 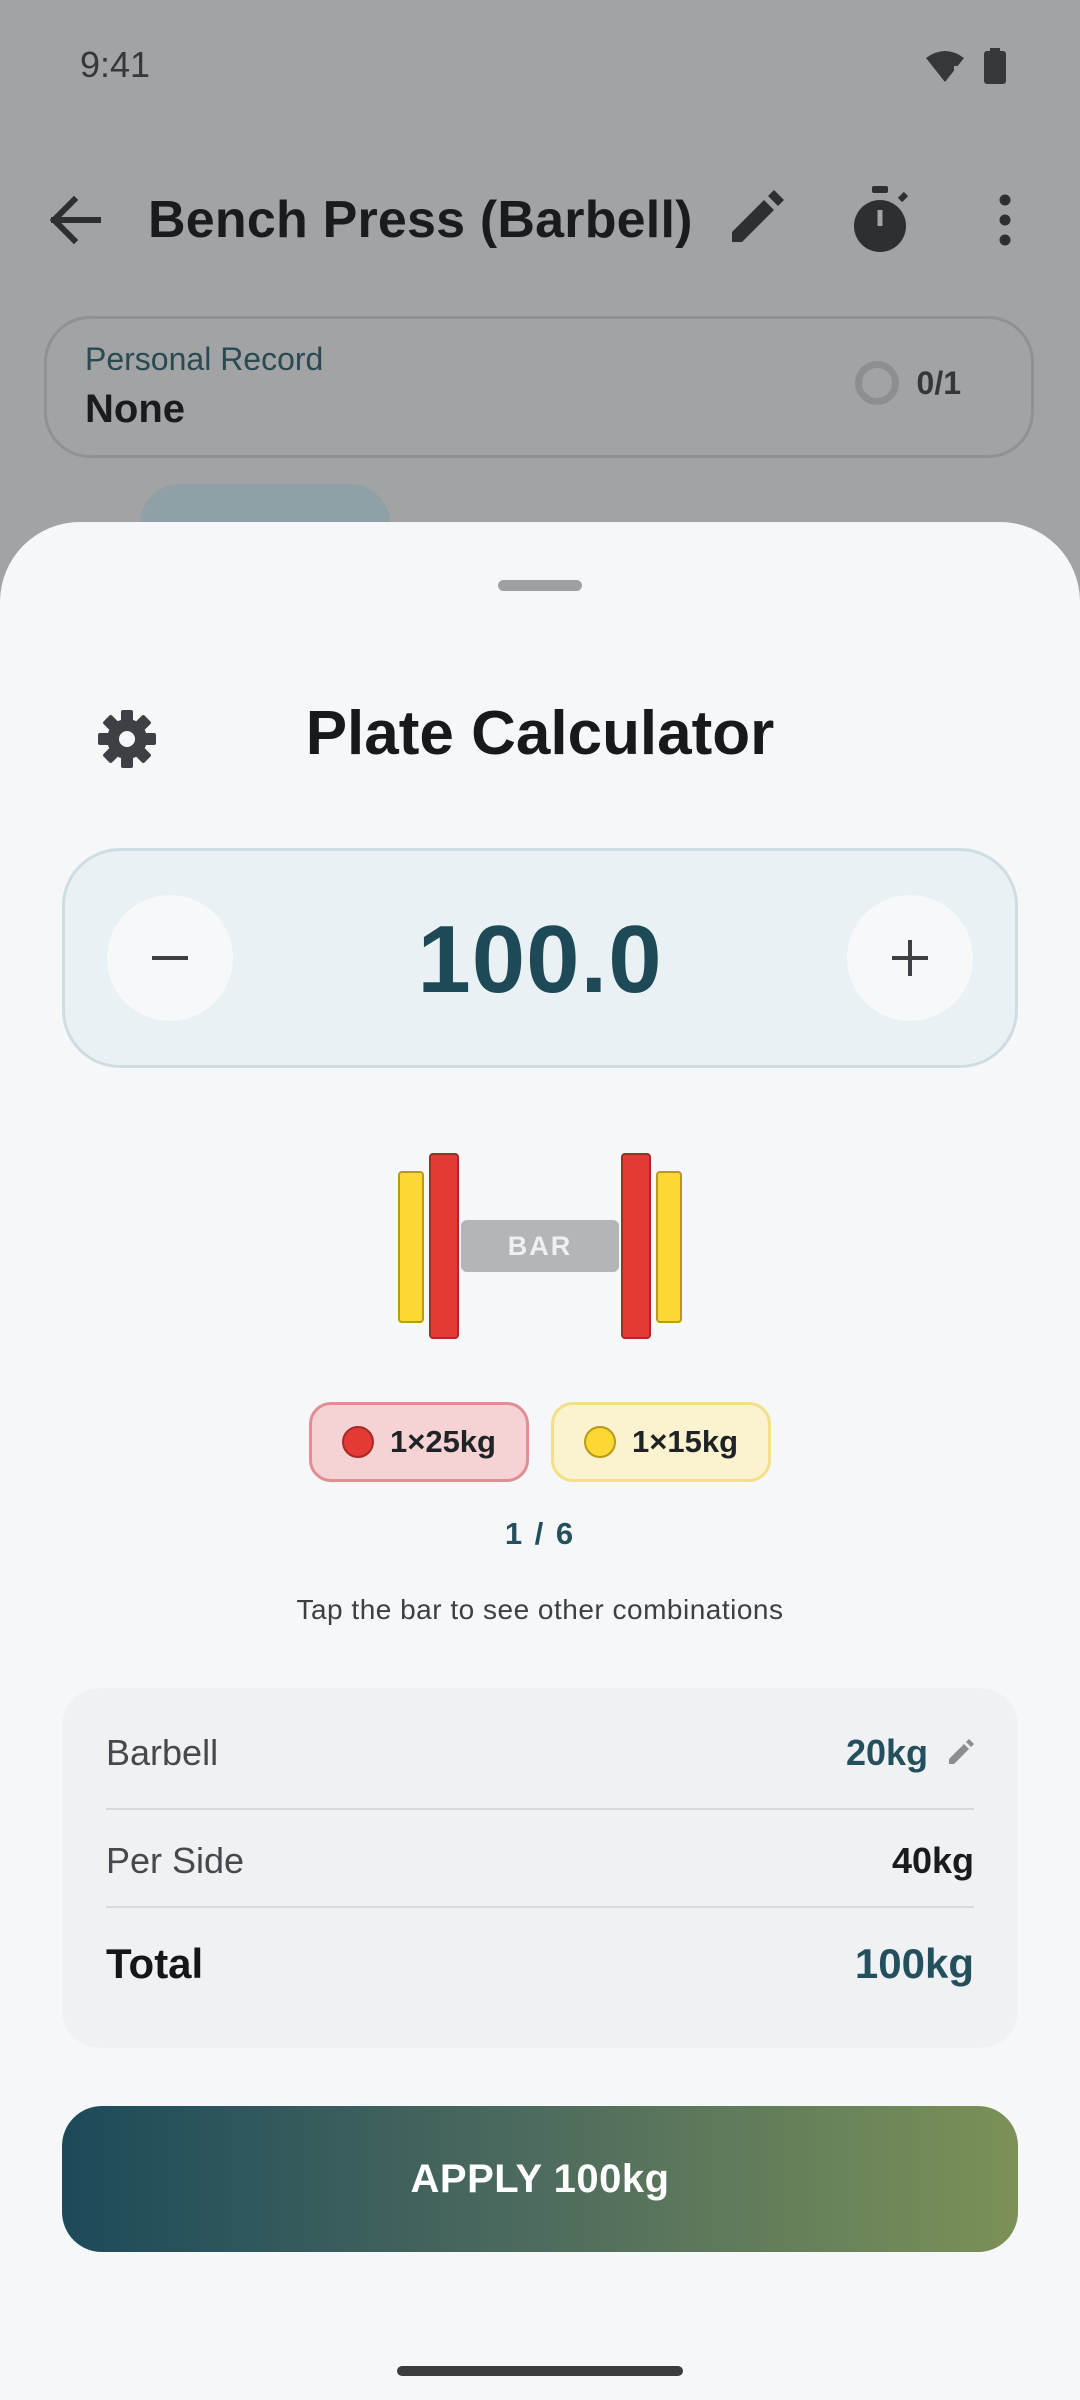 What do you see at coordinates (995, 66) in the screenshot?
I see `battery-icon` at bounding box center [995, 66].